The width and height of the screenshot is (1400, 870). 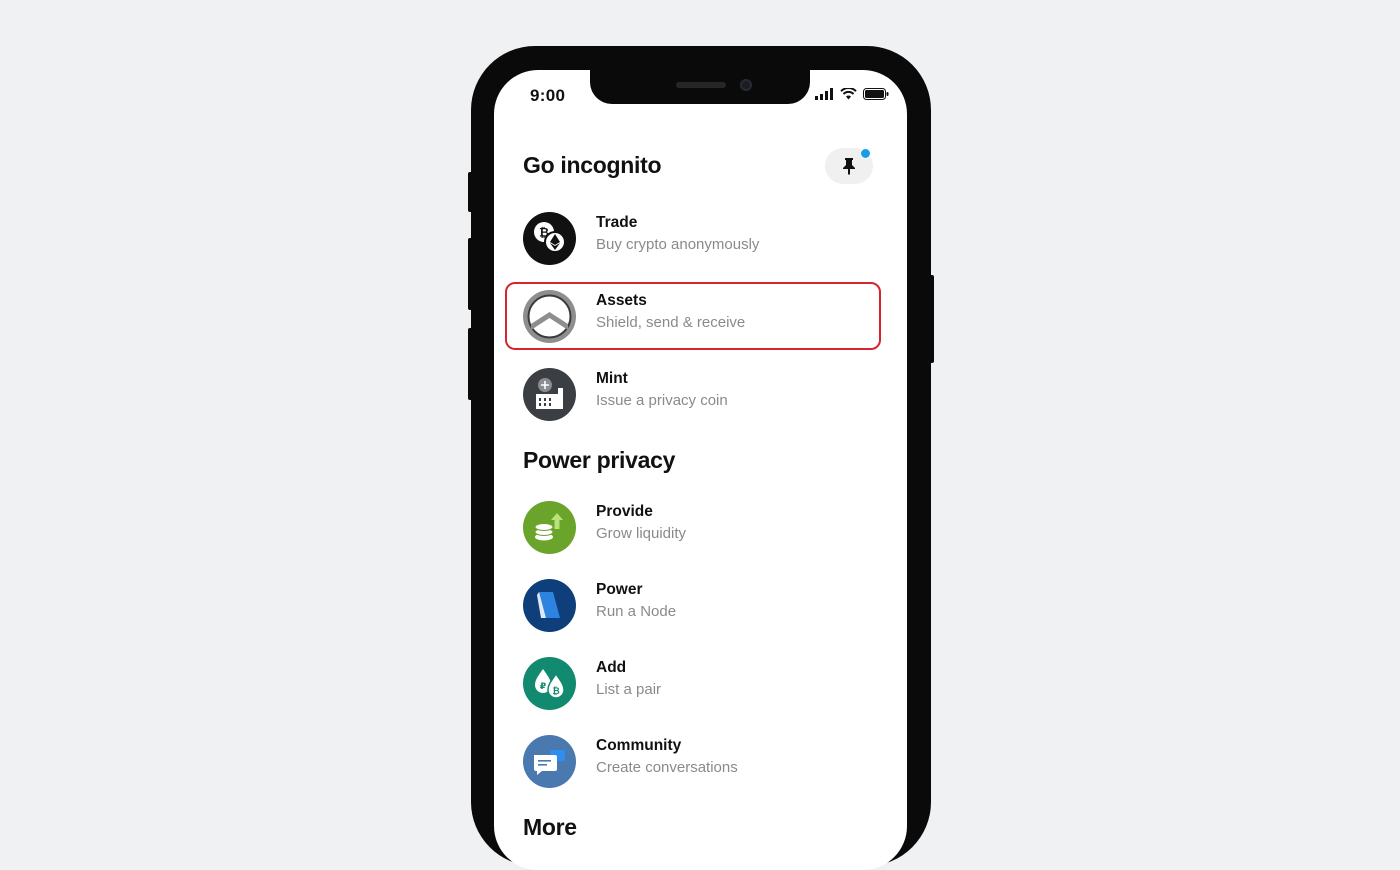 I want to click on assets-title: Assets, so click(x=621, y=300).